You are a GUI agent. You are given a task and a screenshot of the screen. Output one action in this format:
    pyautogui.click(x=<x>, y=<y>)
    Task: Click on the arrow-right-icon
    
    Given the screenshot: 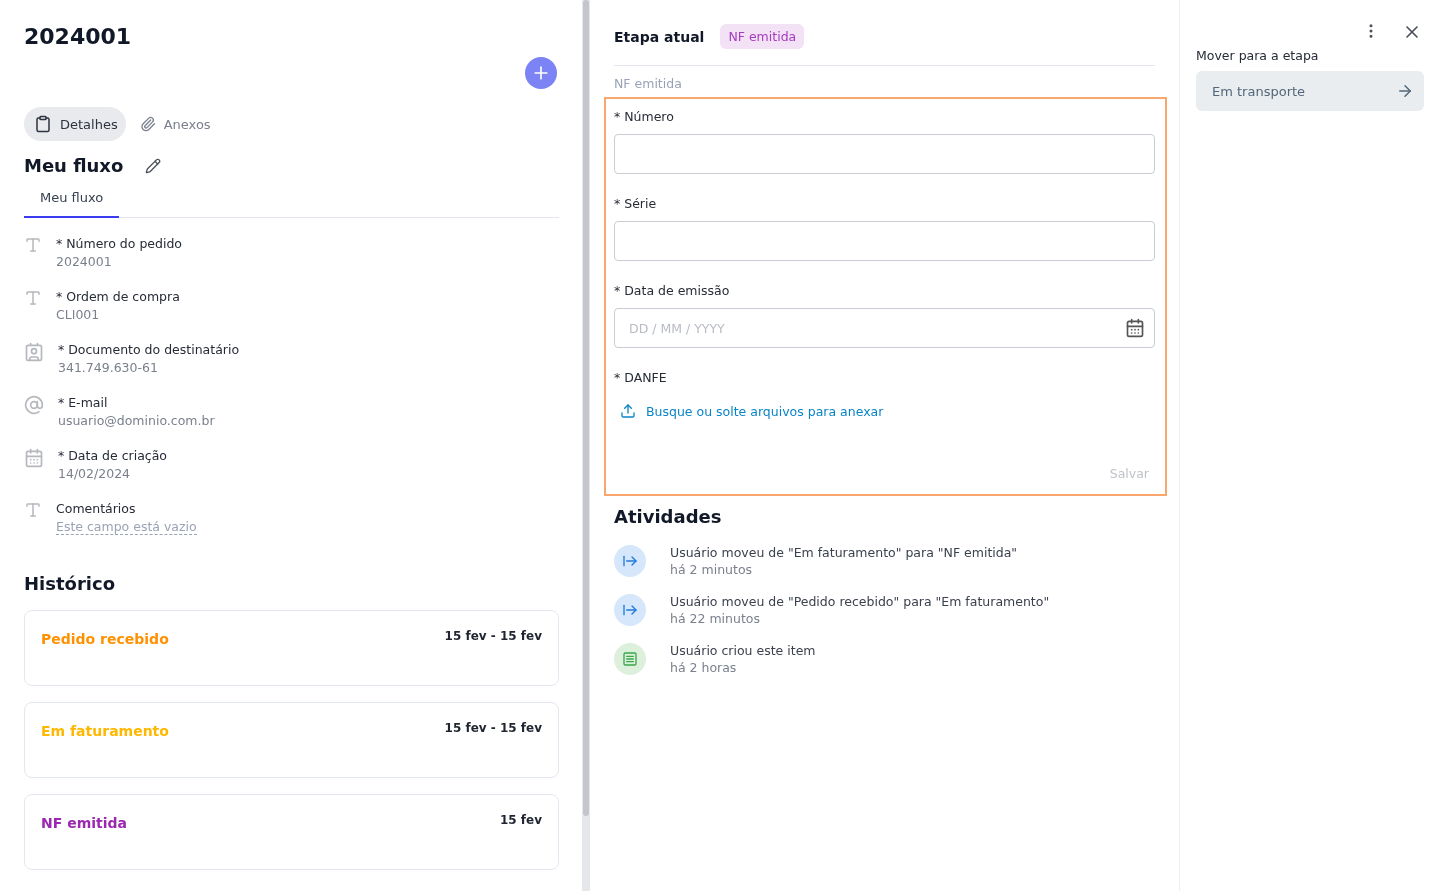 What is the action you would take?
    pyautogui.click(x=1405, y=91)
    